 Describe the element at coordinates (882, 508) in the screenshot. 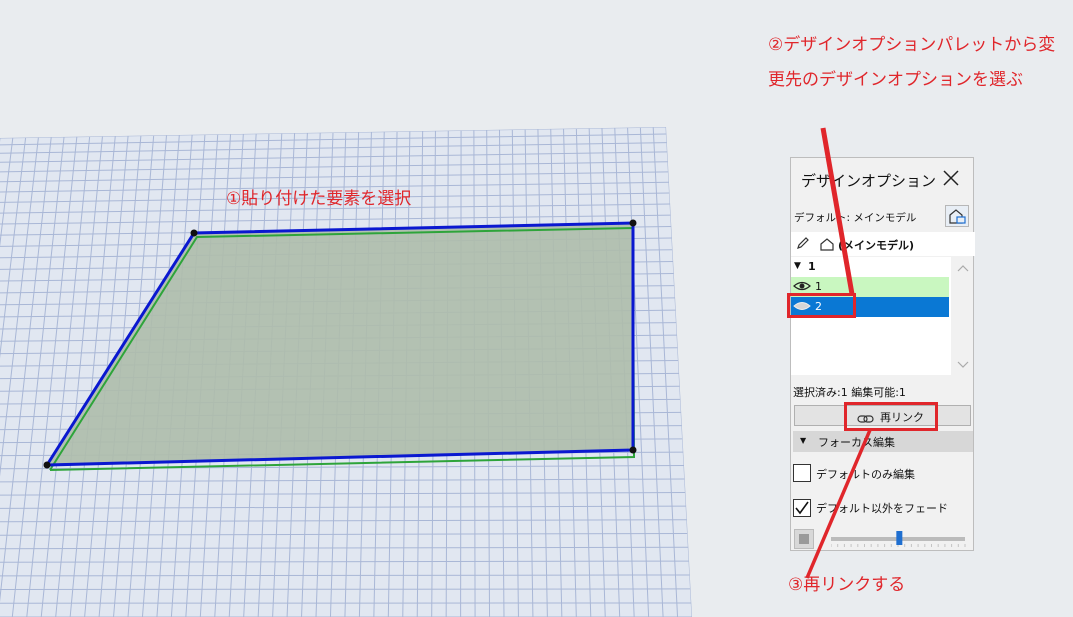

I see `fade-non-default-label: デフォルト以外をフェード` at that location.